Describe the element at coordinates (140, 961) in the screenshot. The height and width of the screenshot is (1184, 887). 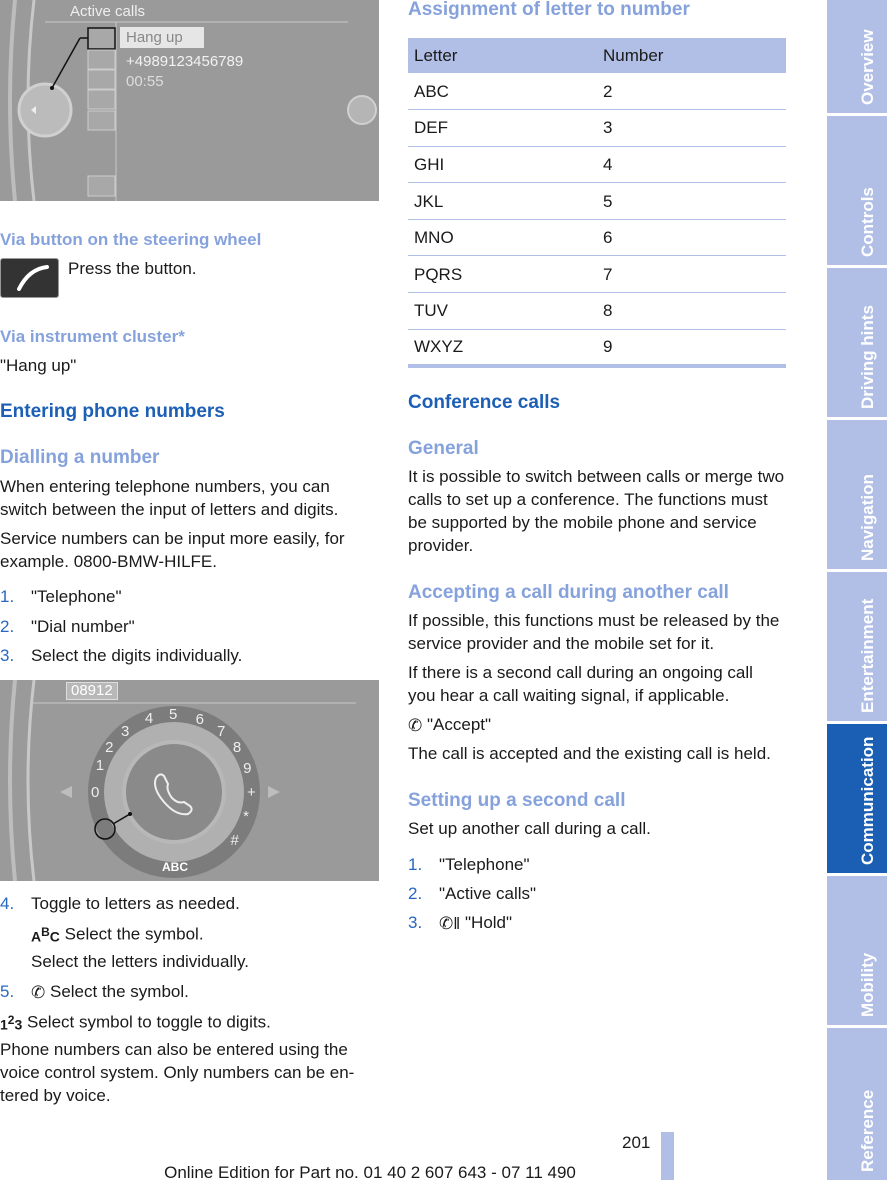
I see `letters-instruction: Select the letters individually.` at that location.